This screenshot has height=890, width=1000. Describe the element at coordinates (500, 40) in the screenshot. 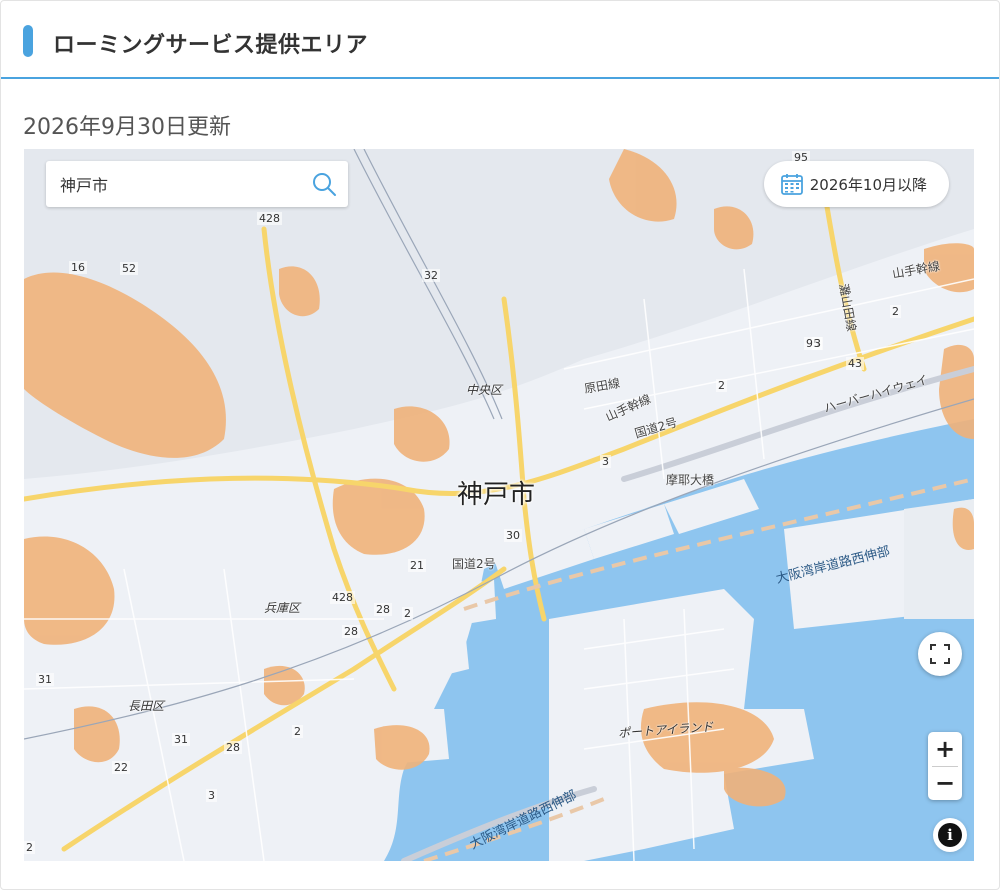

I see `card-header: ローミングサービス提供エリア` at that location.